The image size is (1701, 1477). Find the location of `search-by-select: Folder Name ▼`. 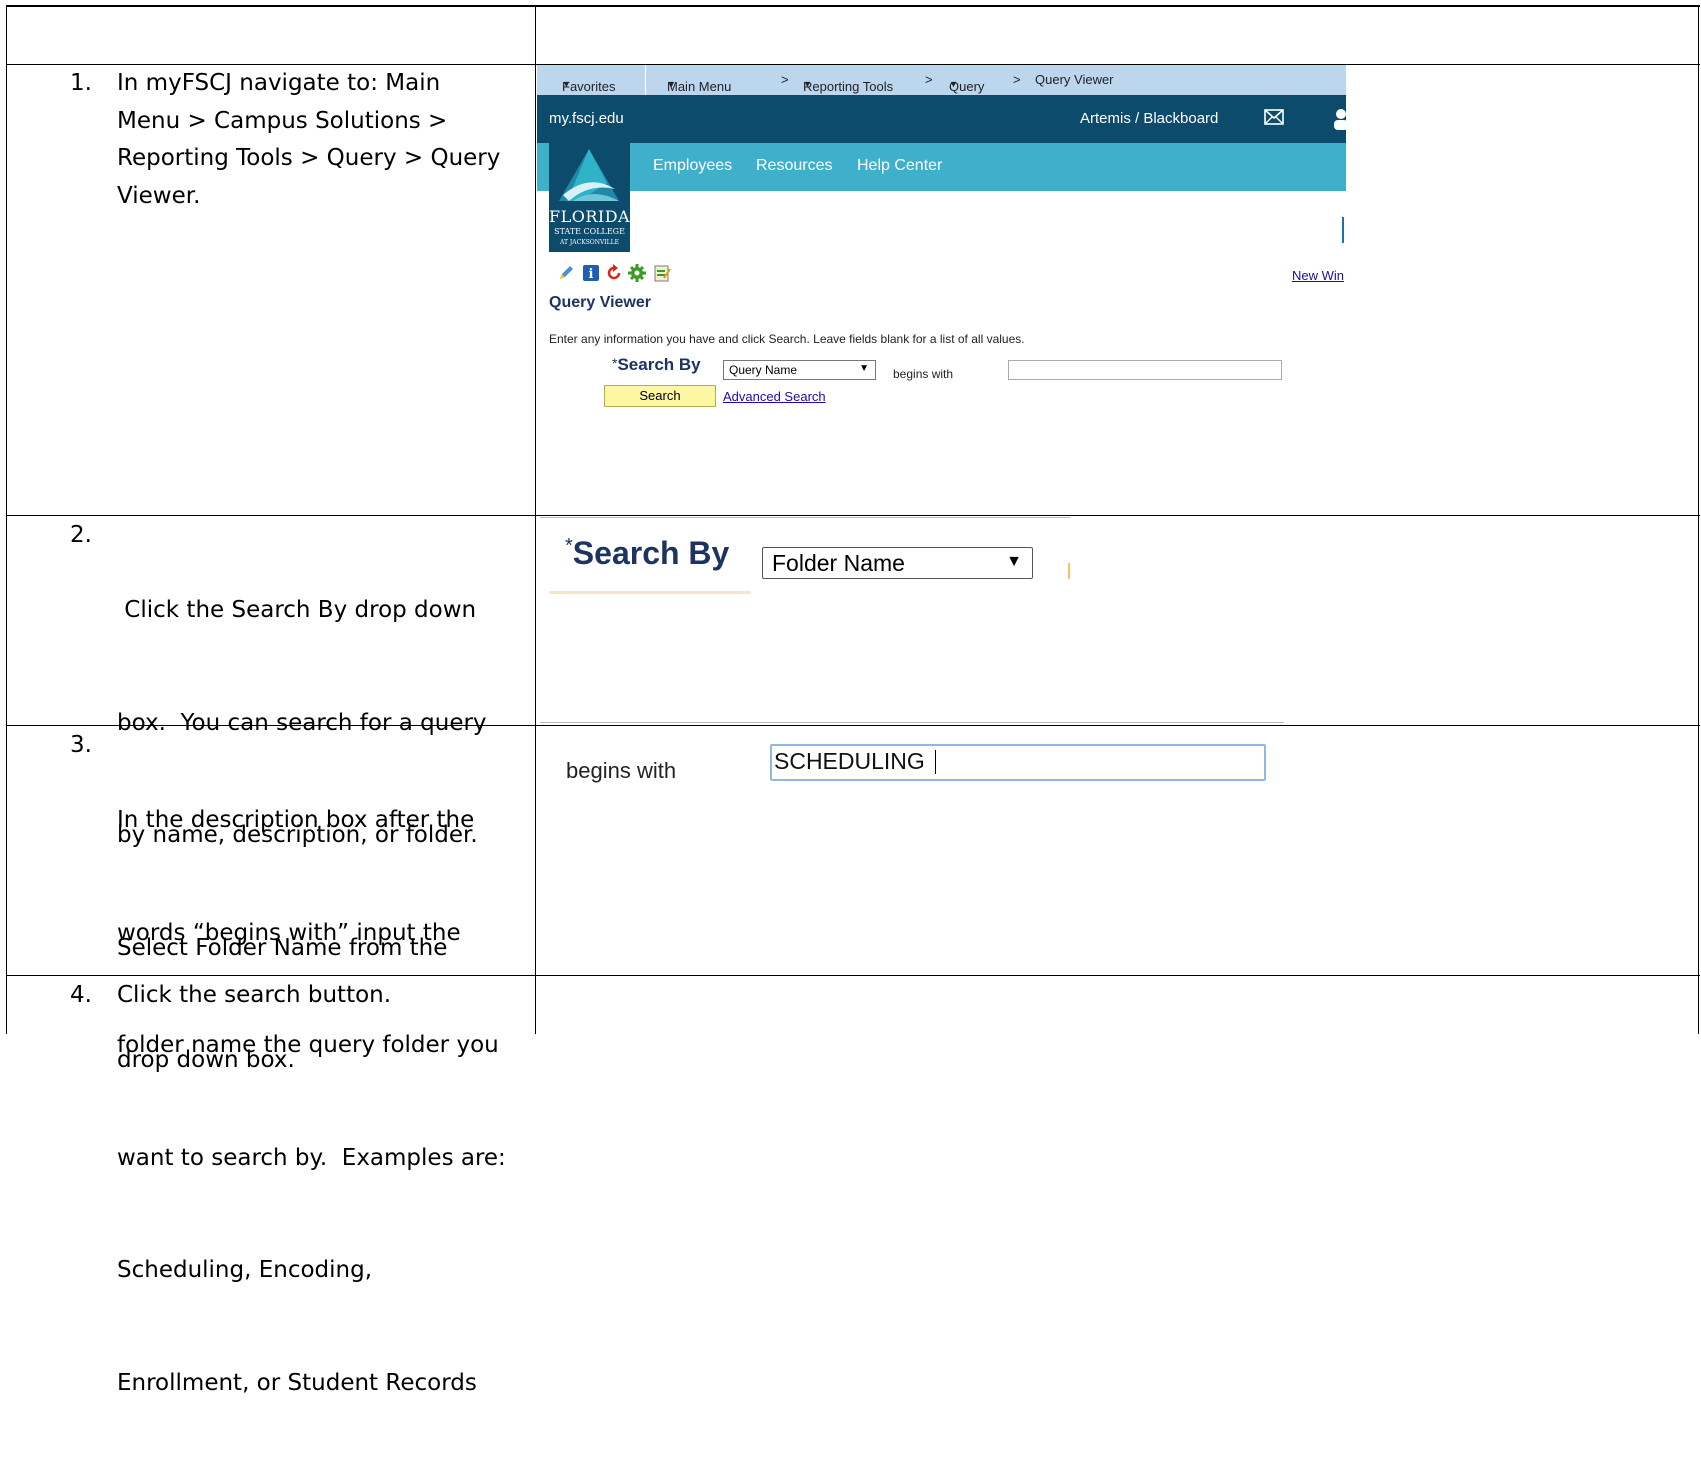

search-by-select: Folder Name ▼ is located at coordinates (897, 563).